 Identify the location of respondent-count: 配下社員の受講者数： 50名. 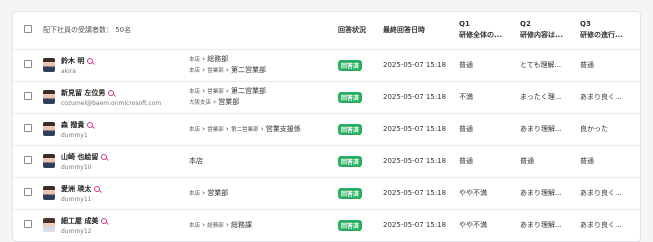
(191, 31).